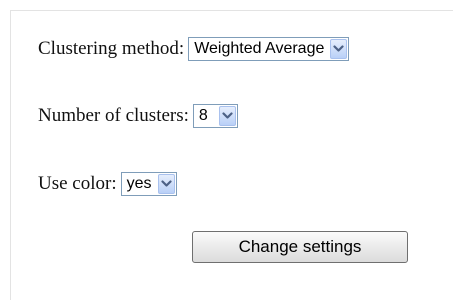 The height and width of the screenshot is (300, 453). Describe the element at coordinates (77, 183) in the screenshot. I see `use-color-label: Use color:` at that location.